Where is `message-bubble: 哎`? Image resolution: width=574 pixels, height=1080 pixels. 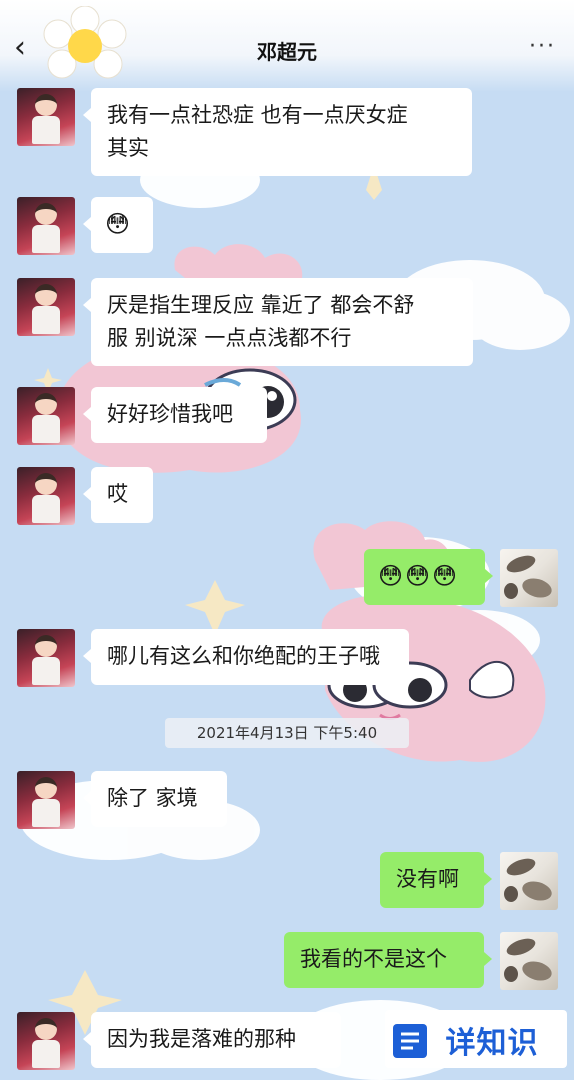
message-bubble: 哎 is located at coordinates (118, 495).